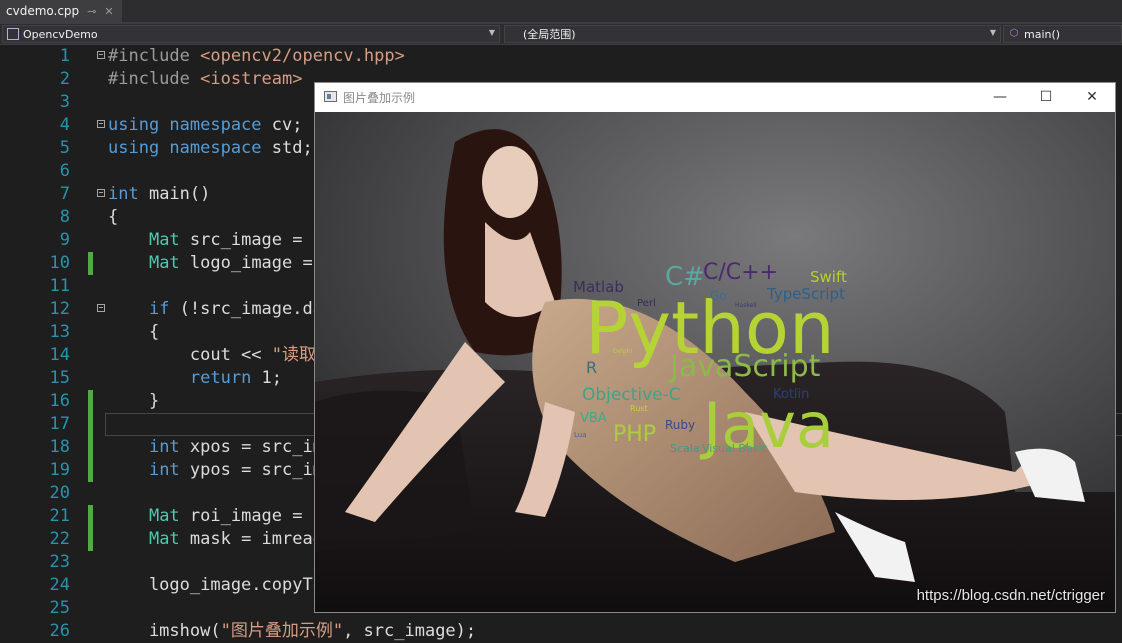 The image size is (1122, 643). Describe the element at coordinates (64, 148) in the screenshot. I see `line-number: 5` at that location.